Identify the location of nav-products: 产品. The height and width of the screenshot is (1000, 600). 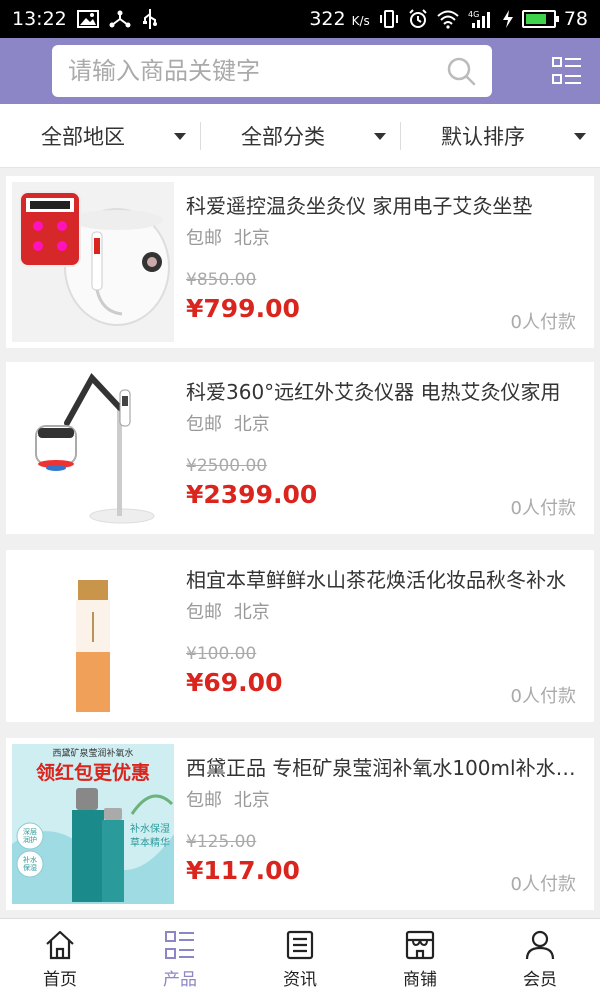
(180, 959).